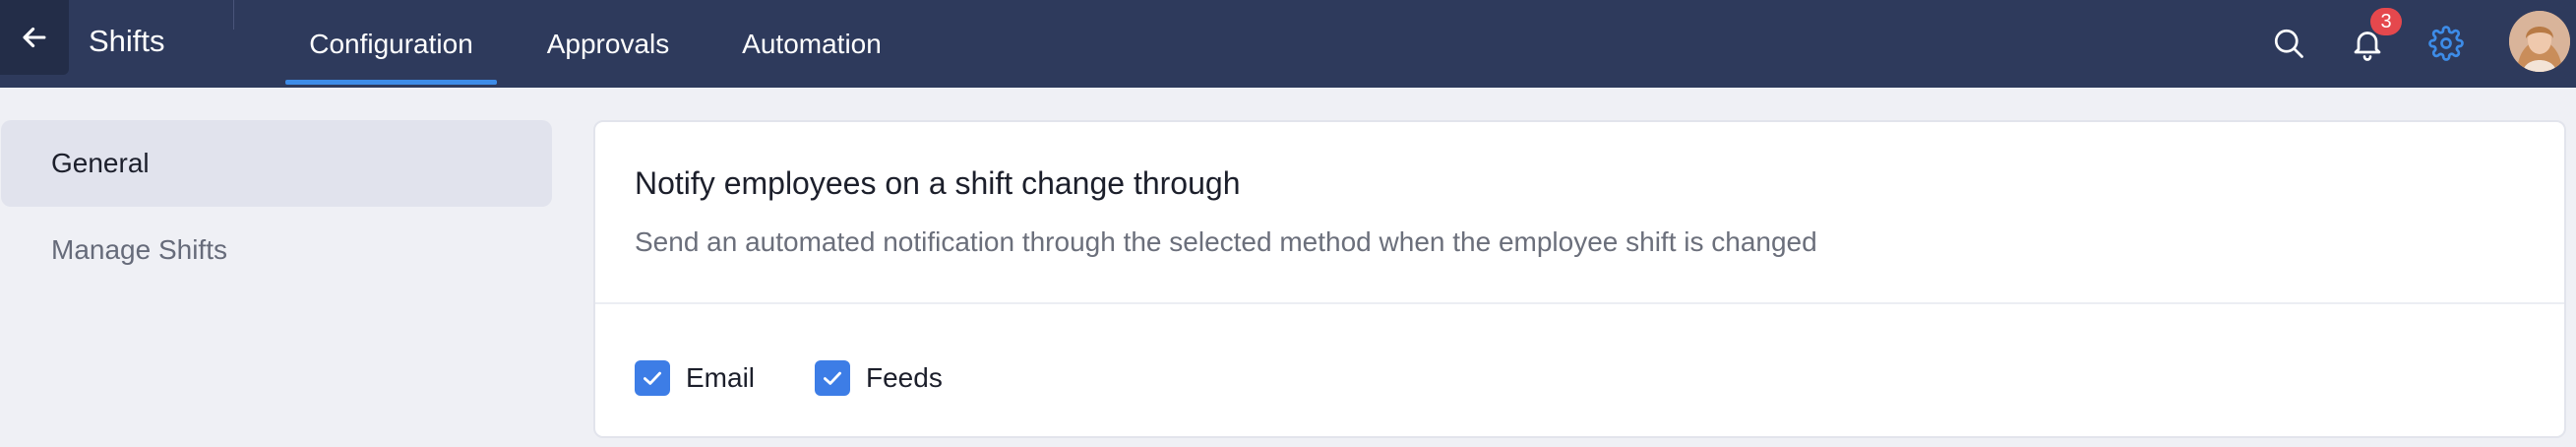 The width and height of the screenshot is (2576, 447). What do you see at coordinates (811, 44) in the screenshot?
I see `tab-automation: Automation` at bounding box center [811, 44].